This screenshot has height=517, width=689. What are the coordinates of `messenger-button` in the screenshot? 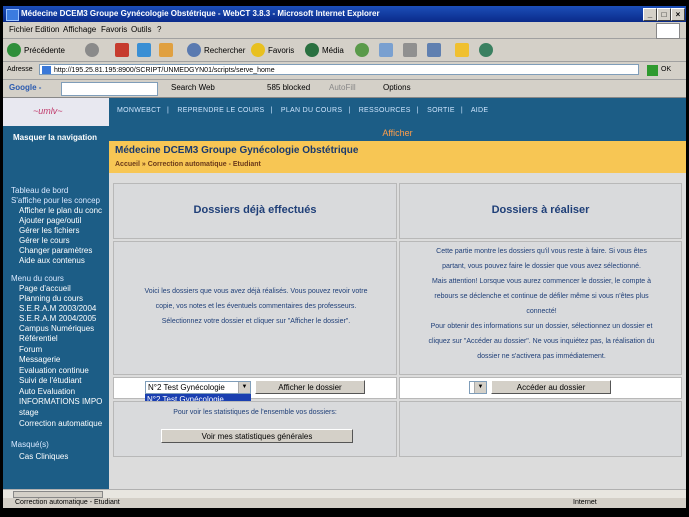 It's located at (487, 50).